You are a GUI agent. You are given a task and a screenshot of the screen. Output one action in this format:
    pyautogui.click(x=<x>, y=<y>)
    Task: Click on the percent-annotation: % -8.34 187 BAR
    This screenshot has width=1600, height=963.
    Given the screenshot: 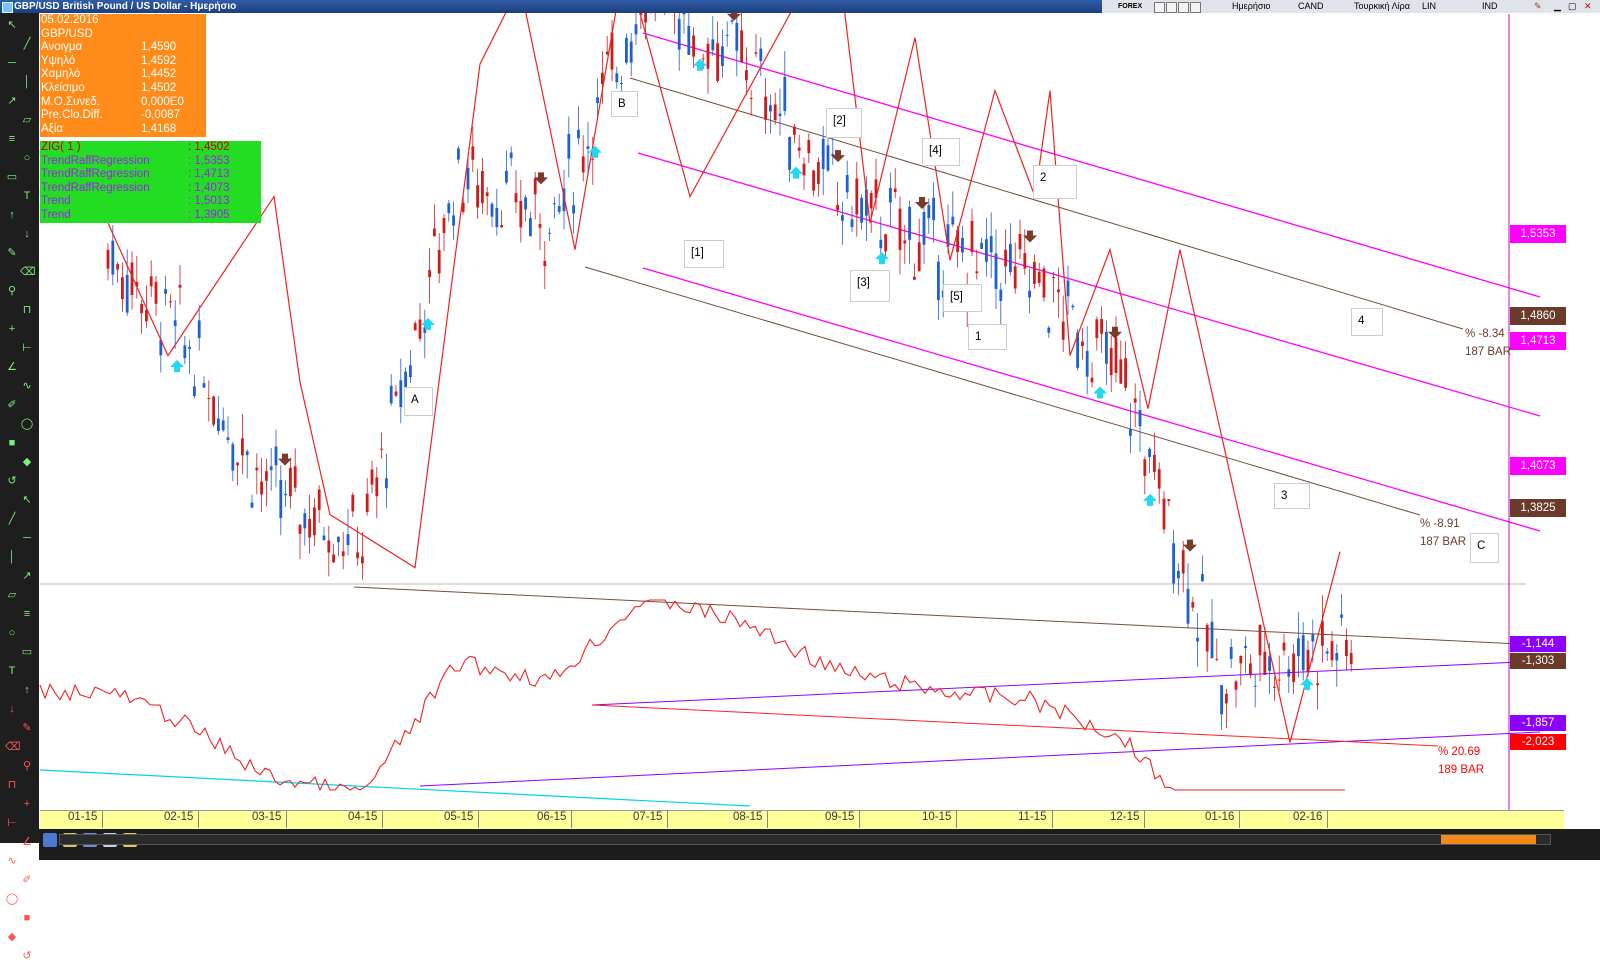 What is the action you would take?
    pyautogui.click(x=1488, y=343)
    